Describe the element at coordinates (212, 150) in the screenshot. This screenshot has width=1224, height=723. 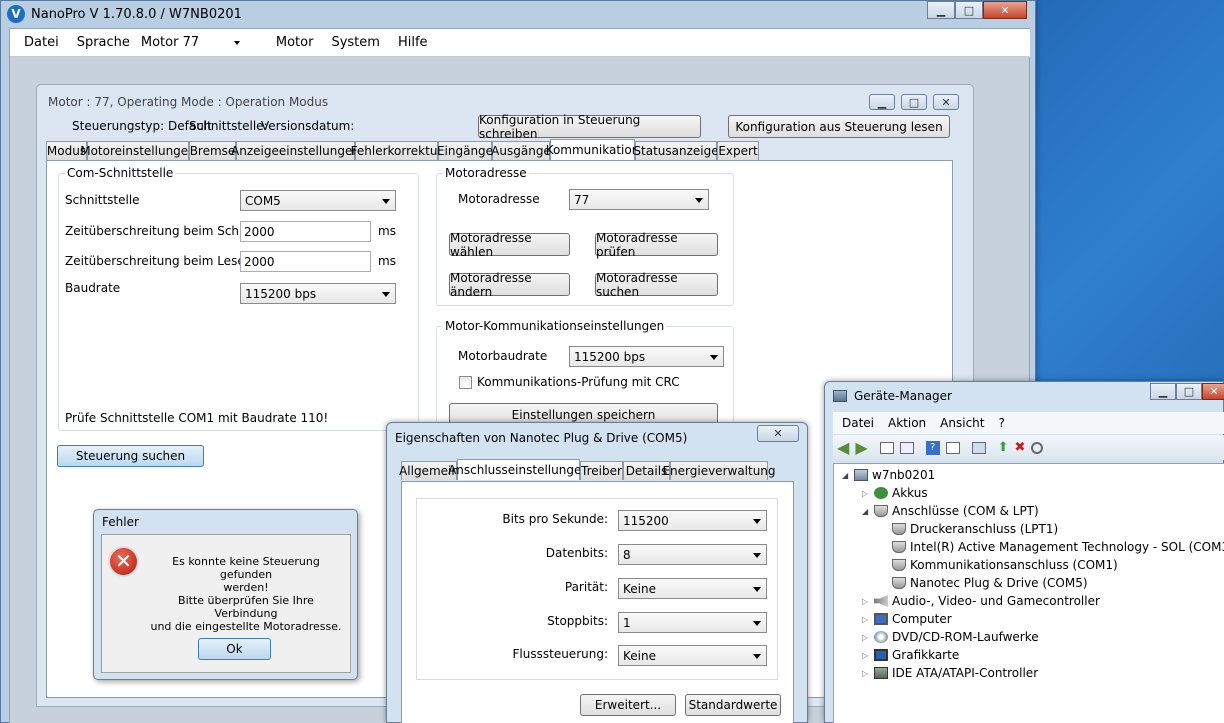
I see `tab-bremse: Bremse` at that location.